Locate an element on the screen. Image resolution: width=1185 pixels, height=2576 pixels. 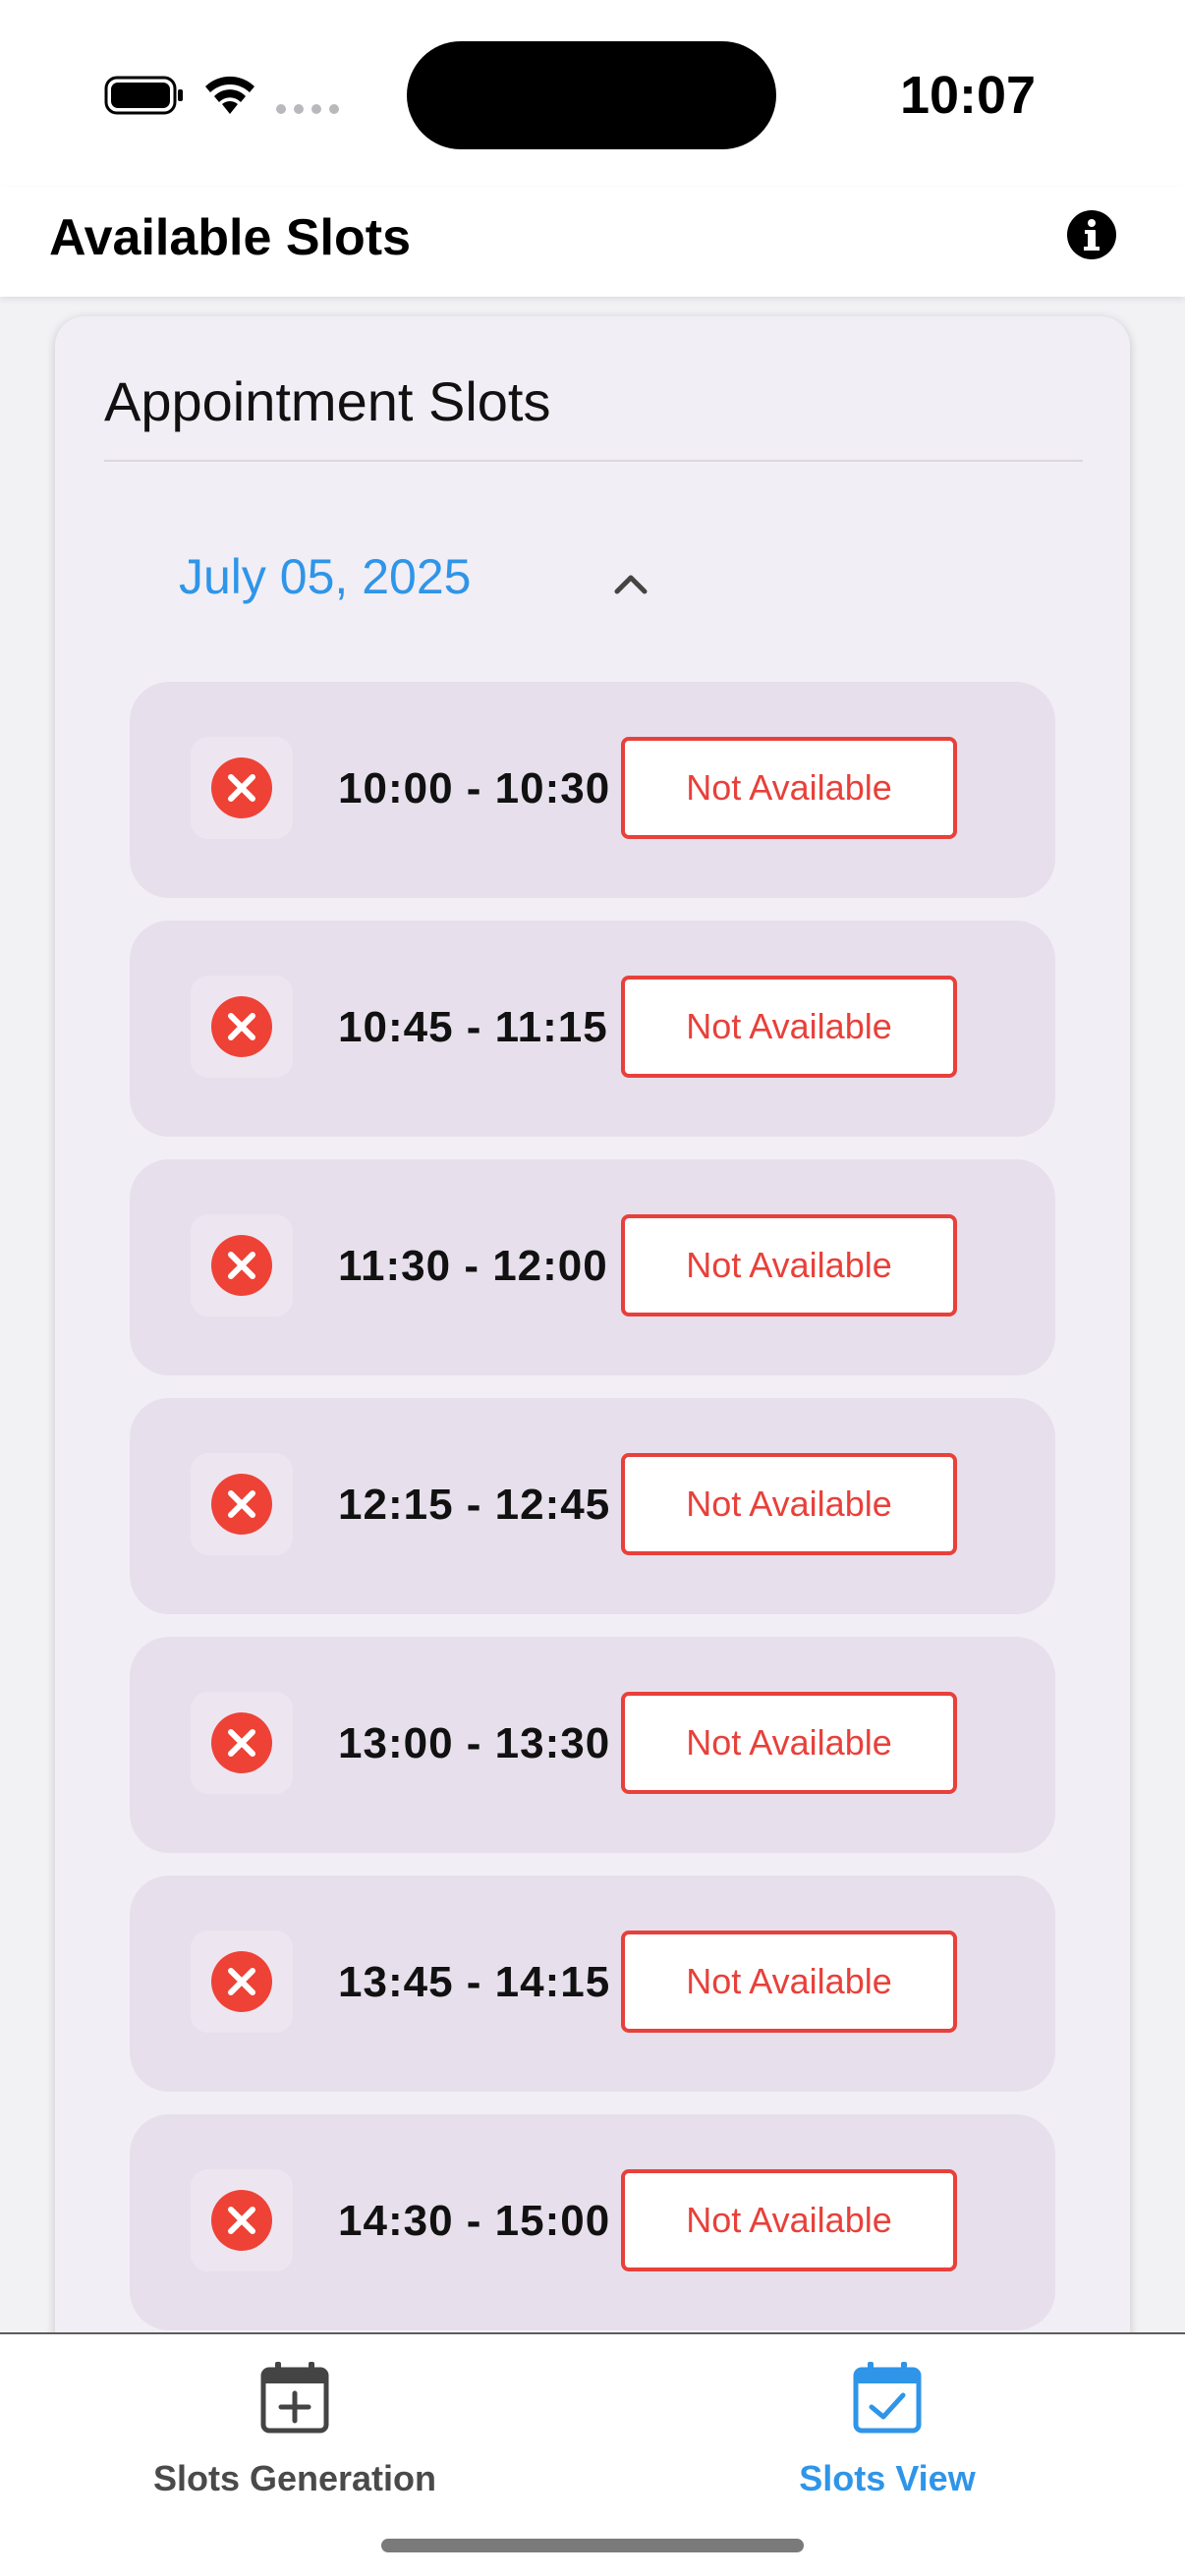
chevron-up-icon is located at coordinates (631, 584).